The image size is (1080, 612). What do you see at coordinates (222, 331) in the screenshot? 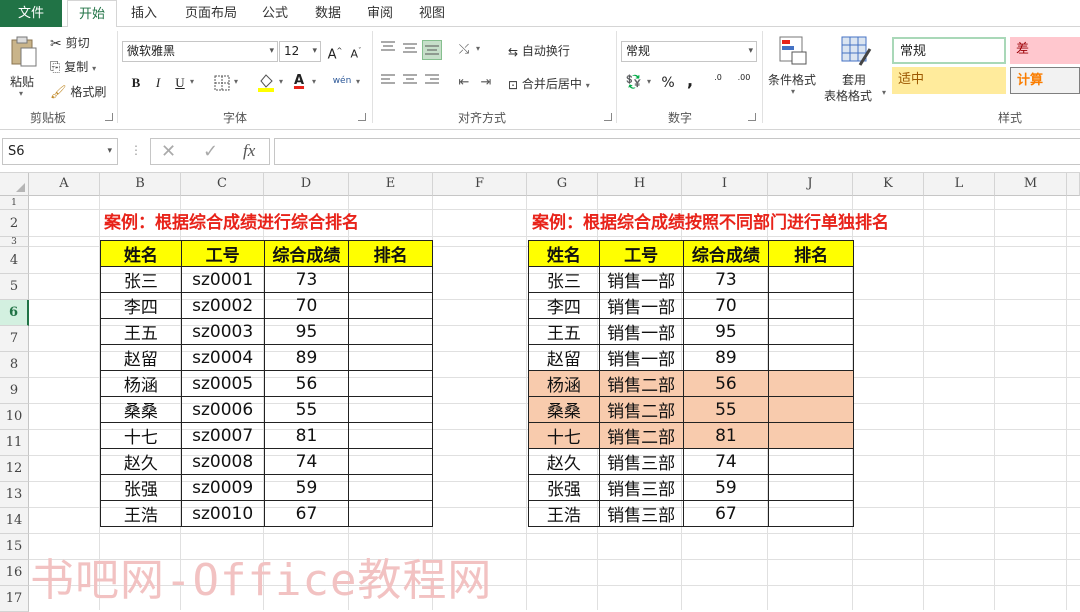
I see `table-cell: sz0003` at bounding box center [222, 331].